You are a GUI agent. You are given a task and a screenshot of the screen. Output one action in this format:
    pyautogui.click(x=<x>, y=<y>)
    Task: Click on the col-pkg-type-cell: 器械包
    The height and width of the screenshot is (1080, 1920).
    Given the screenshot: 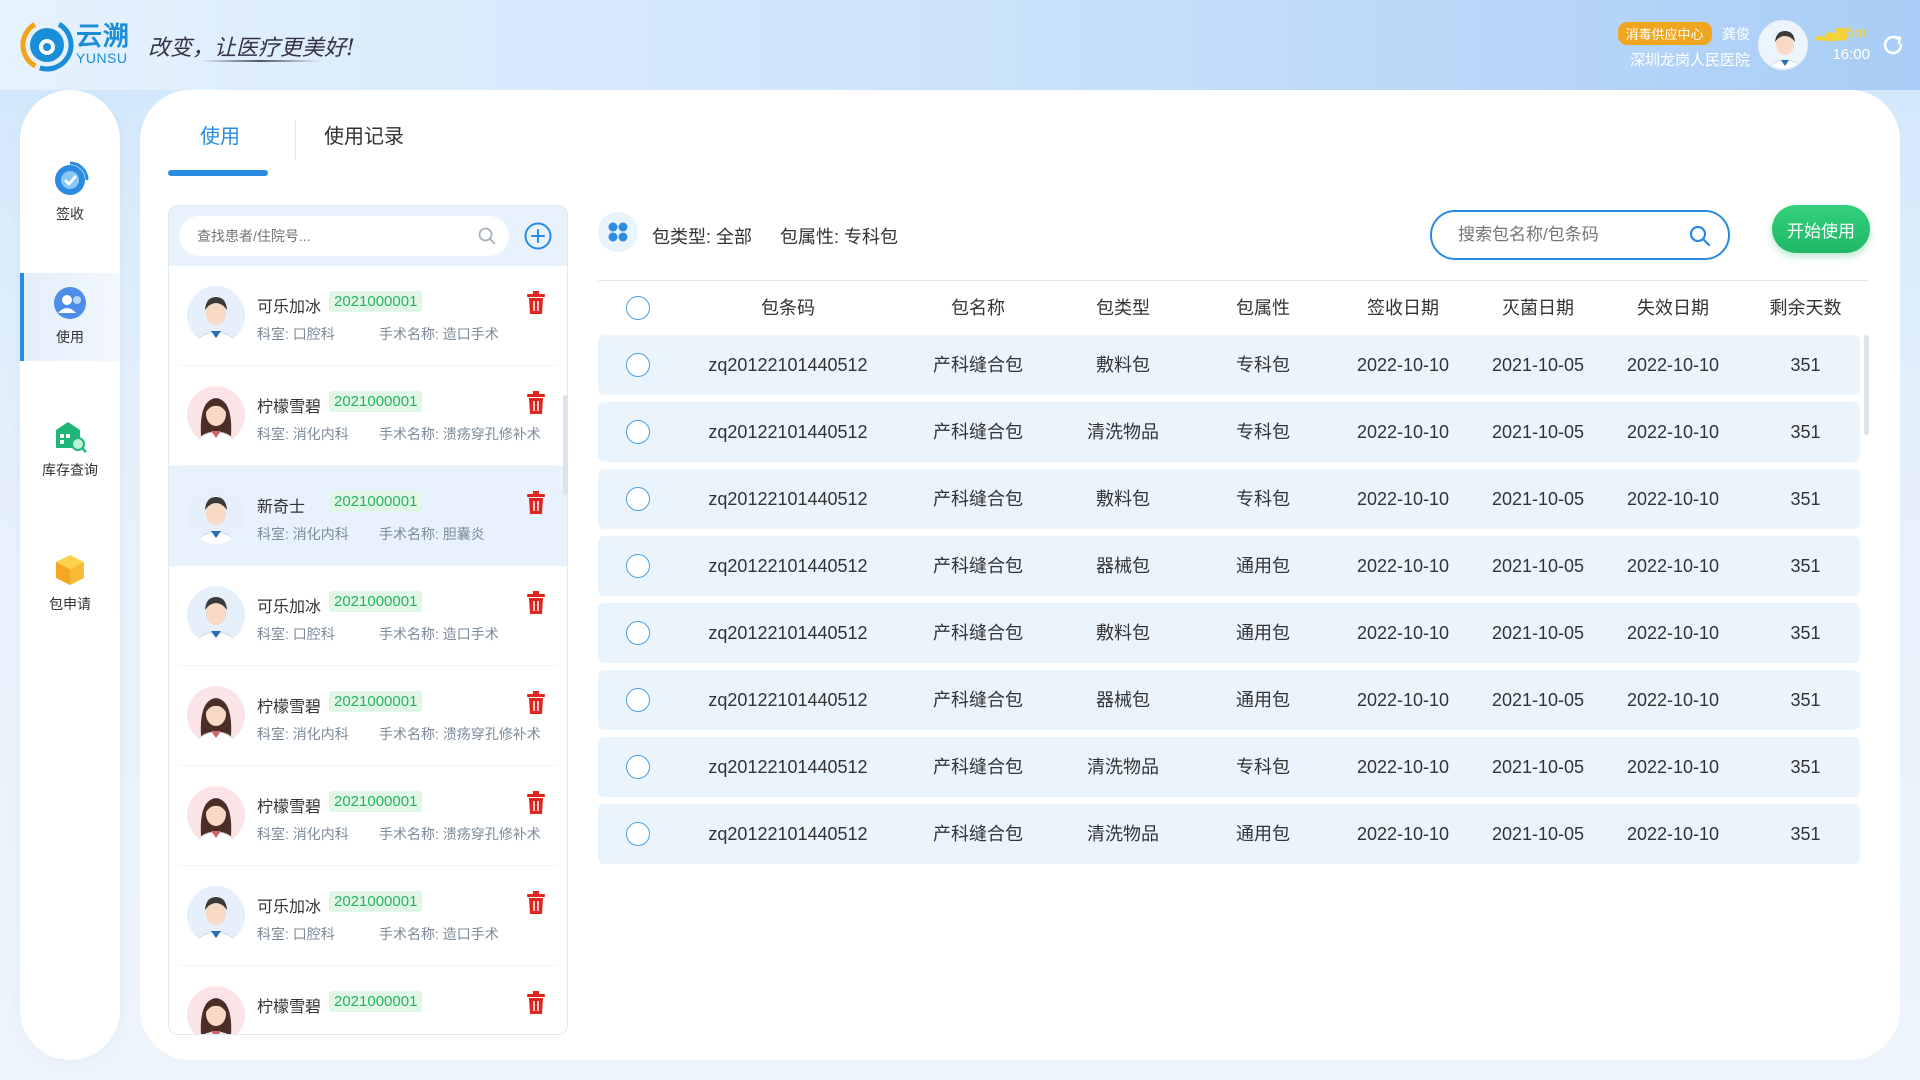 What is the action you would take?
    pyautogui.click(x=1123, y=700)
    